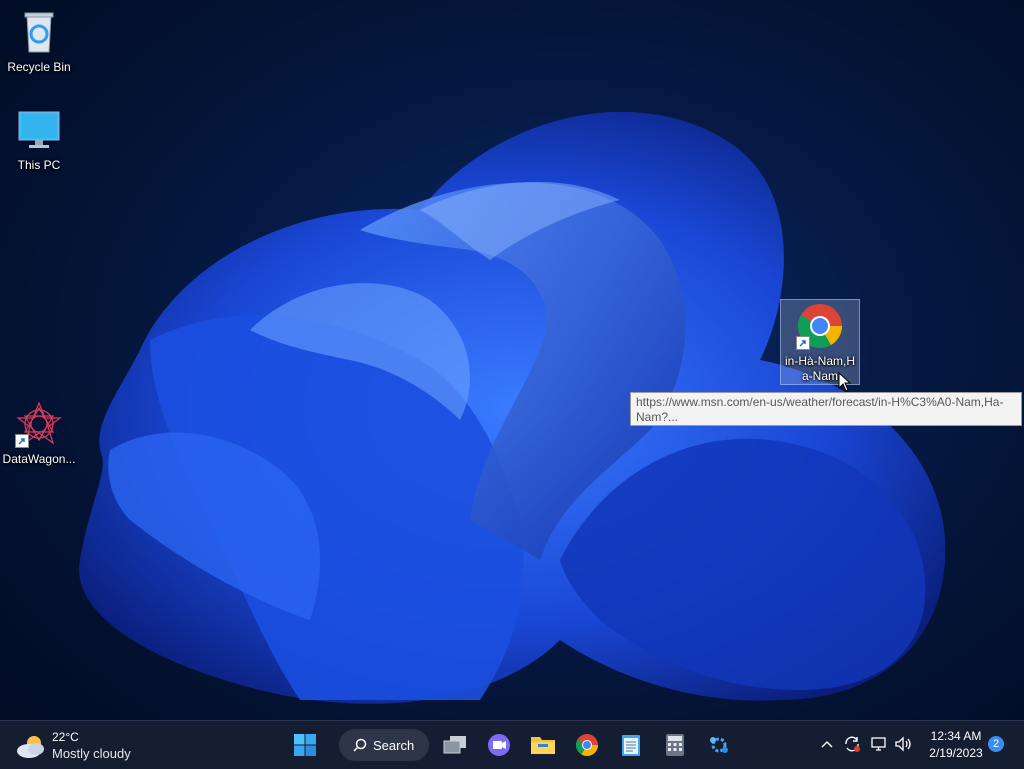 The image size is (1024, 769). I want to click on search-label: Search, so click(394, 745).